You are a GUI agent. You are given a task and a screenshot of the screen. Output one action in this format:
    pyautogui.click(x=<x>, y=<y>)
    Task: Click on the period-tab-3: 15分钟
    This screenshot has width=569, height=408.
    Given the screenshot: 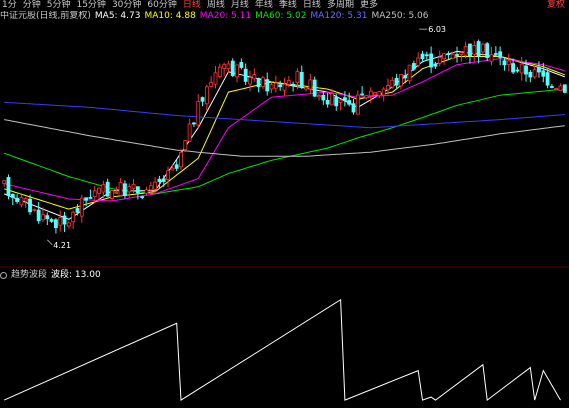 What is the action you would take?
    pyautogui.click(x=91, y=5)
    